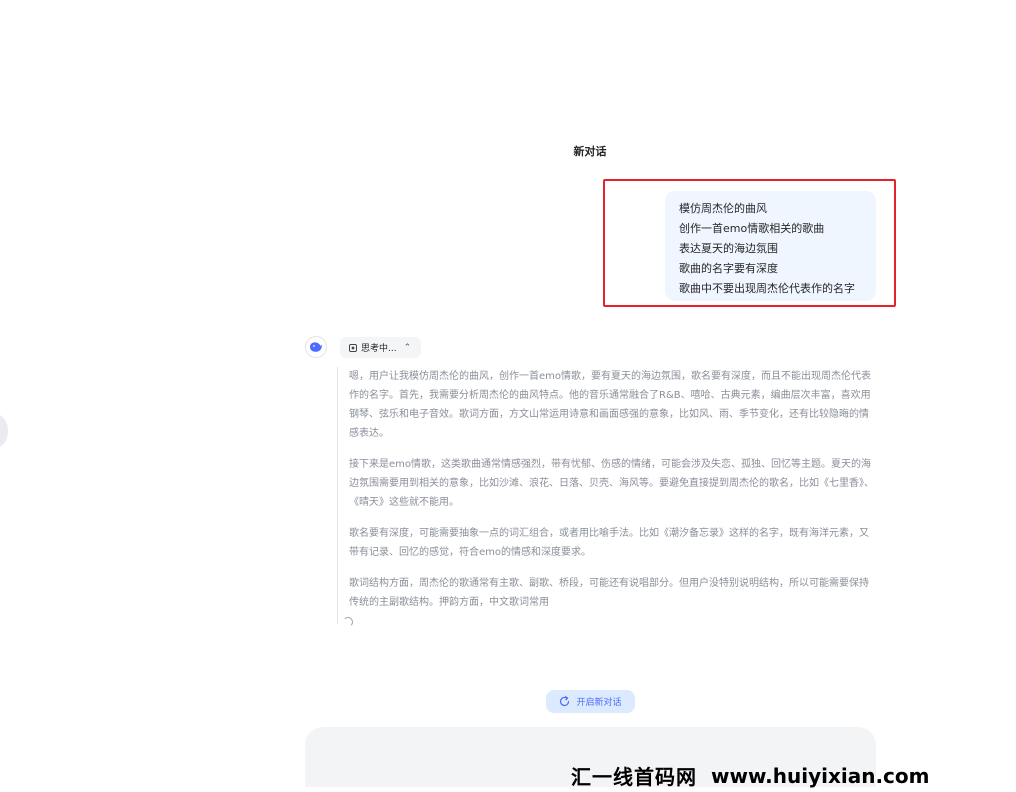  What do you see at coordinates (728, 268) in the screenshot?
I see `user-message-line: 歌曲的名字要有深度` at bounding box center [728, 268].